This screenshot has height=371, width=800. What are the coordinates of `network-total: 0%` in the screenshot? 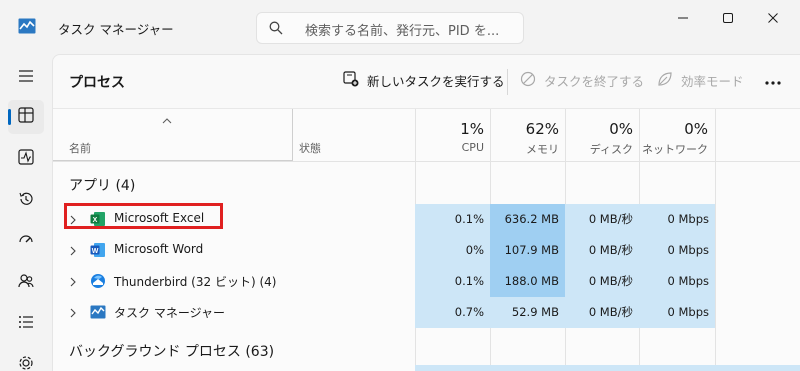 It's located at (673, 129).